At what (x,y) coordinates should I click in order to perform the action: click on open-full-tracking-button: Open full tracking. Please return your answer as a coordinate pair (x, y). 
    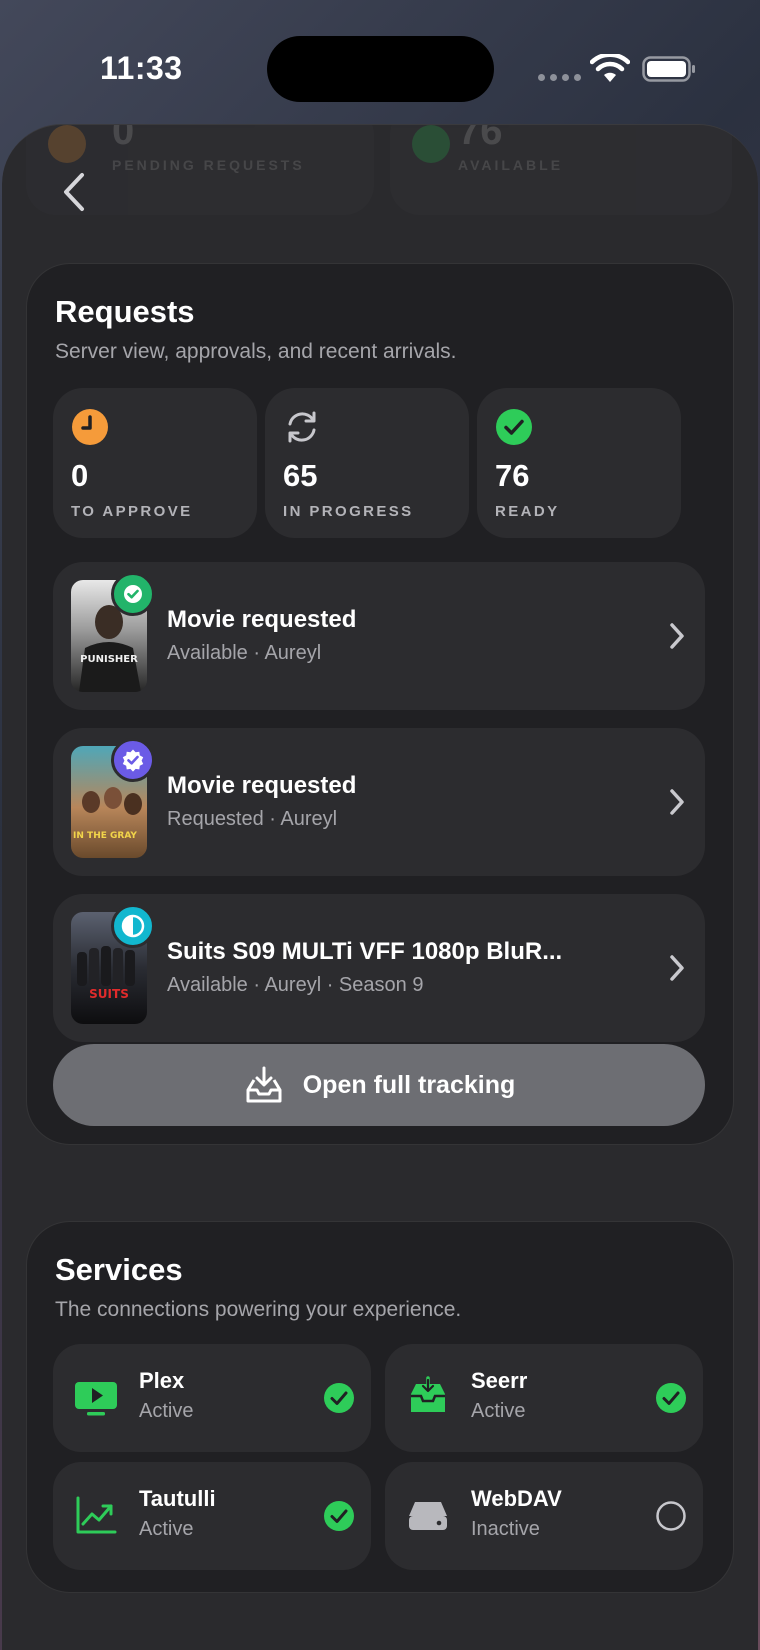
    Looking at the image, I should click on (379, 1085).